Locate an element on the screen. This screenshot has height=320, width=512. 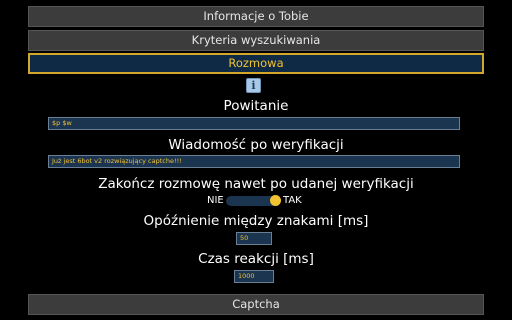
section-conversation: Rozmowa is located at coordinates (256, 63).